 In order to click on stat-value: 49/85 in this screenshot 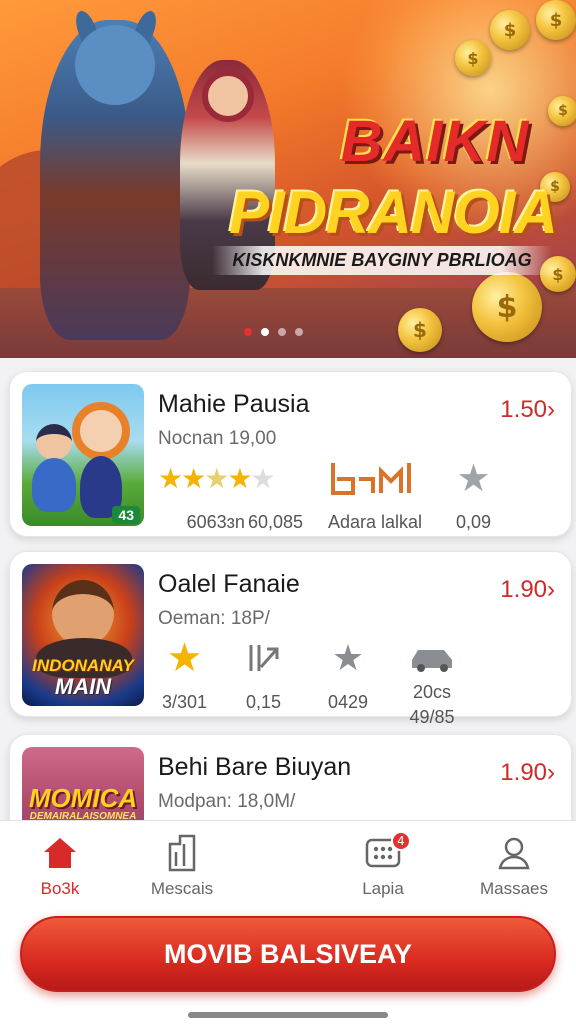, I will do `click(432, 717)`.